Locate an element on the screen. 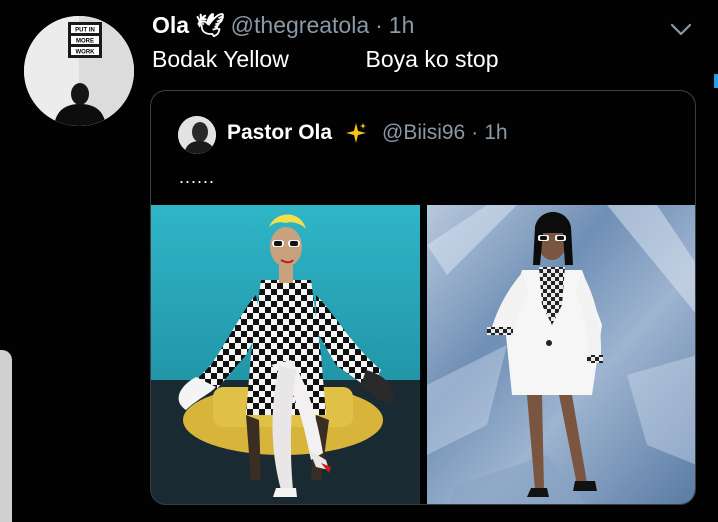 Image resolution: width=718 pixels, height=522 pixels. author-name: Ola 🕊 is located at coordinates (188, 25).